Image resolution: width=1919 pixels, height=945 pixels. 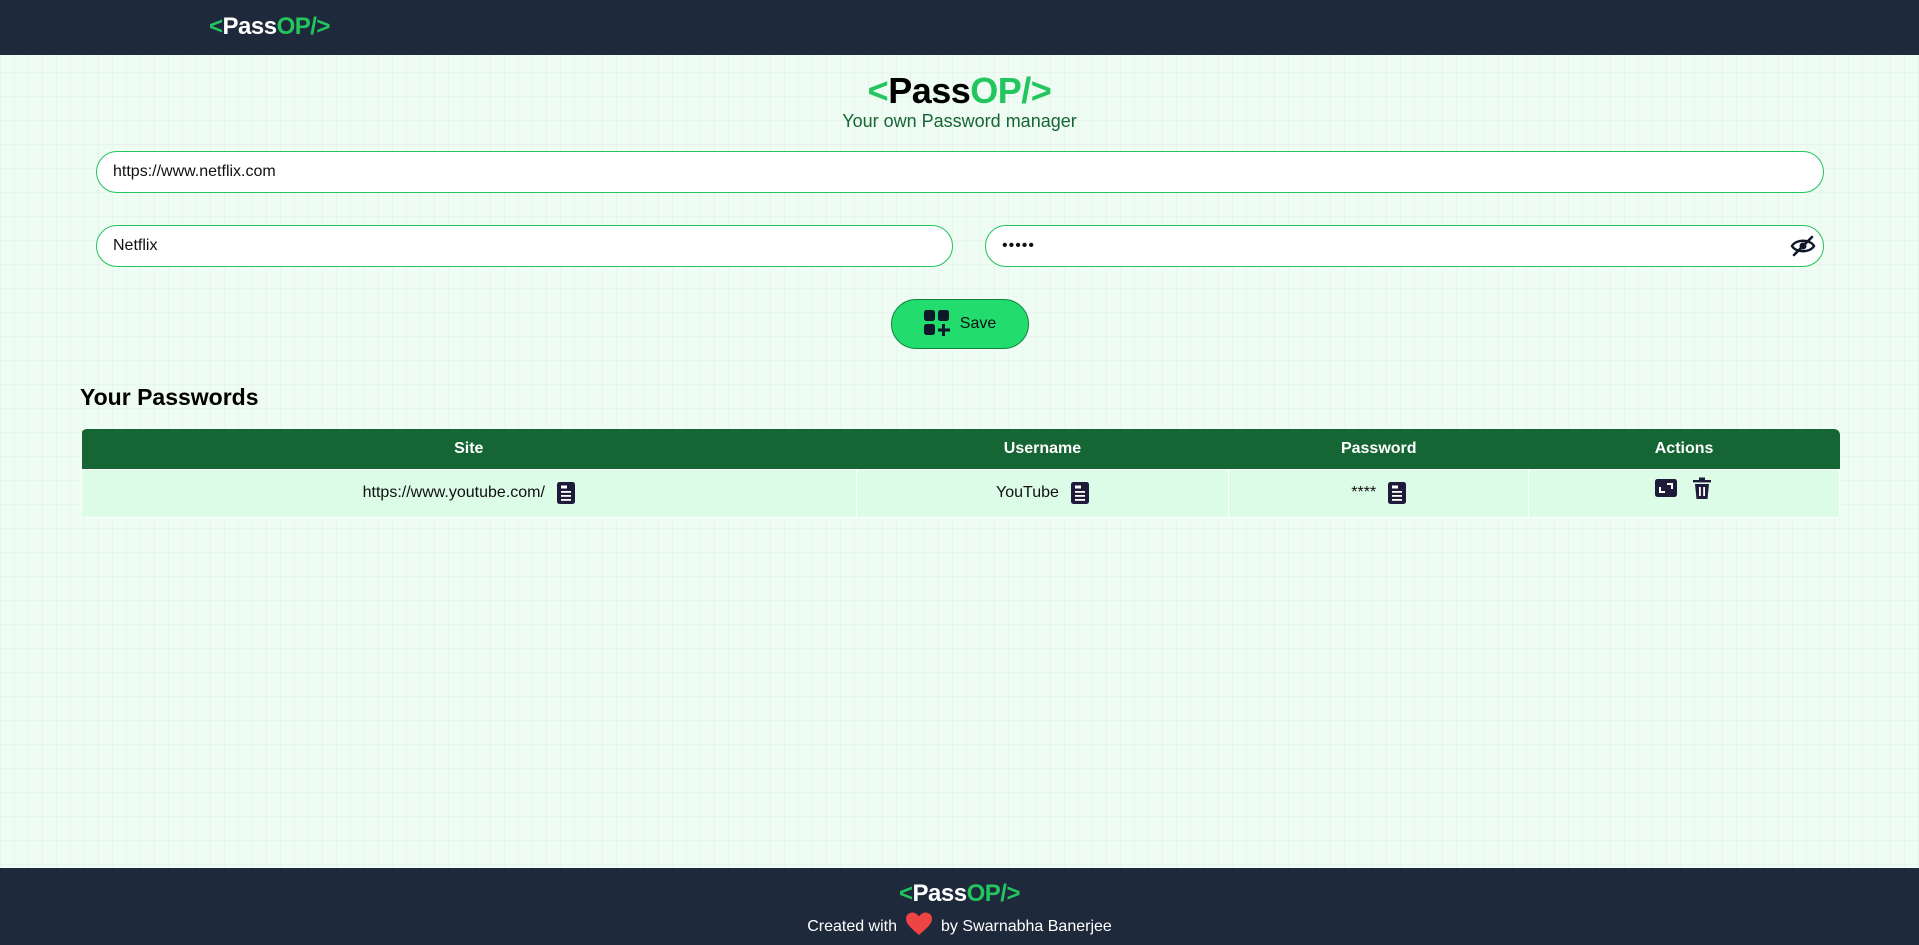 I want to click on password-value: ****, so click(x=1364, y=492).